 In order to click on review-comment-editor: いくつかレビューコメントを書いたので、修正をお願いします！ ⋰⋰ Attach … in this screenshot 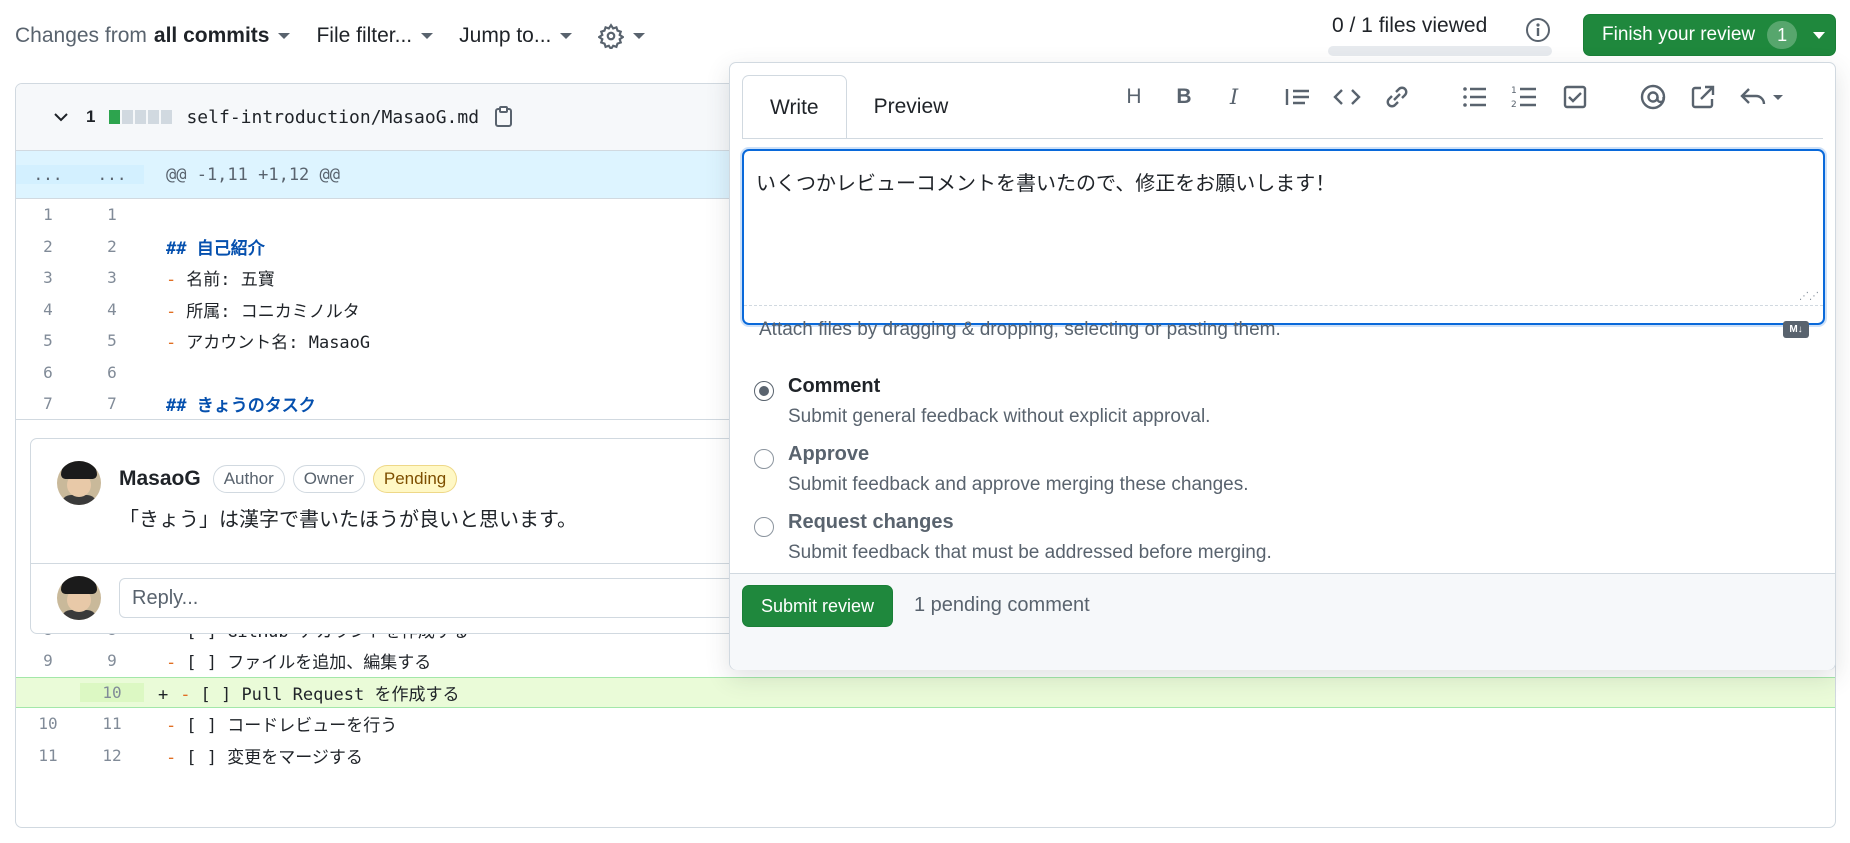, I will do `click(1283, 244)`.